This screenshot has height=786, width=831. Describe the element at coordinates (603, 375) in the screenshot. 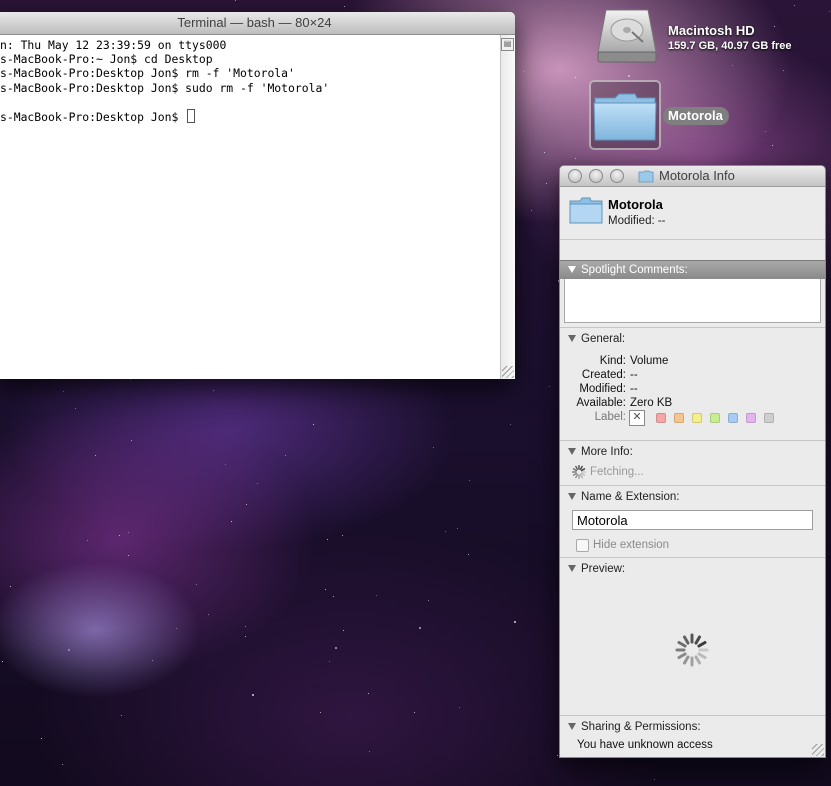

I see `created-label: Created:` at that location.